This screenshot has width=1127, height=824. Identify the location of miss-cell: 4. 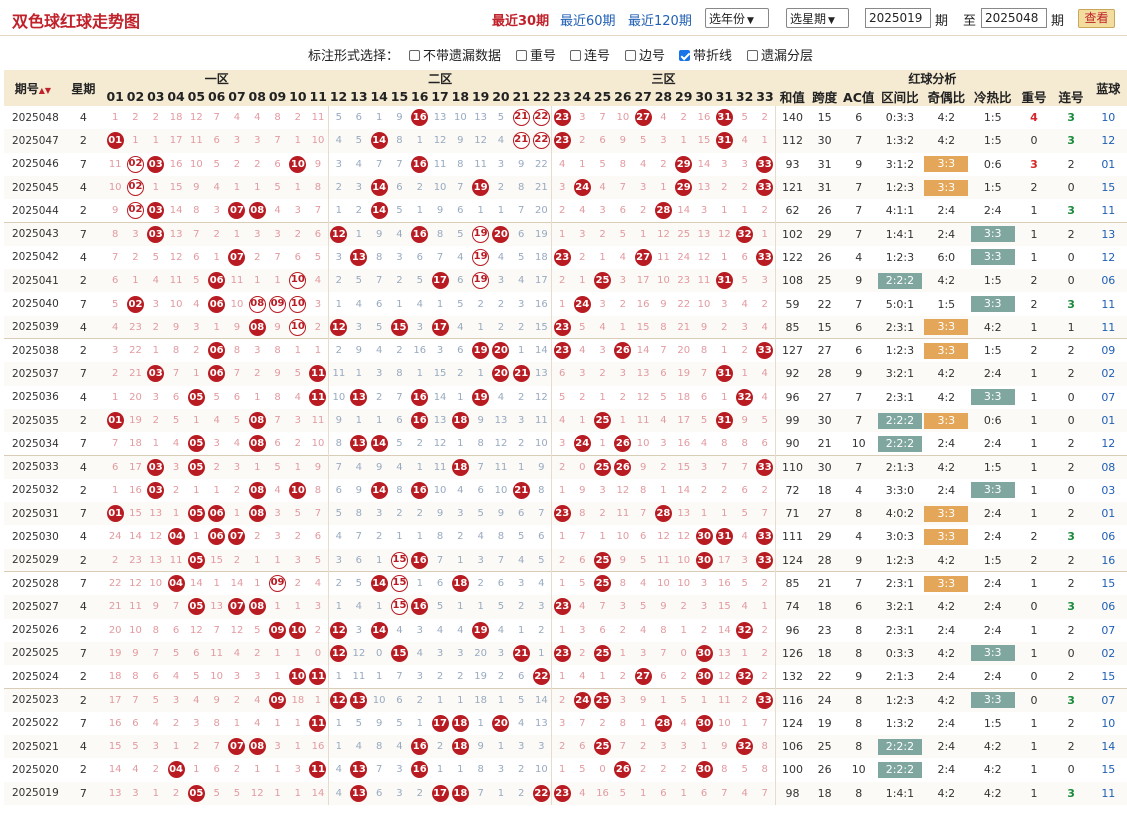
(602, 187).